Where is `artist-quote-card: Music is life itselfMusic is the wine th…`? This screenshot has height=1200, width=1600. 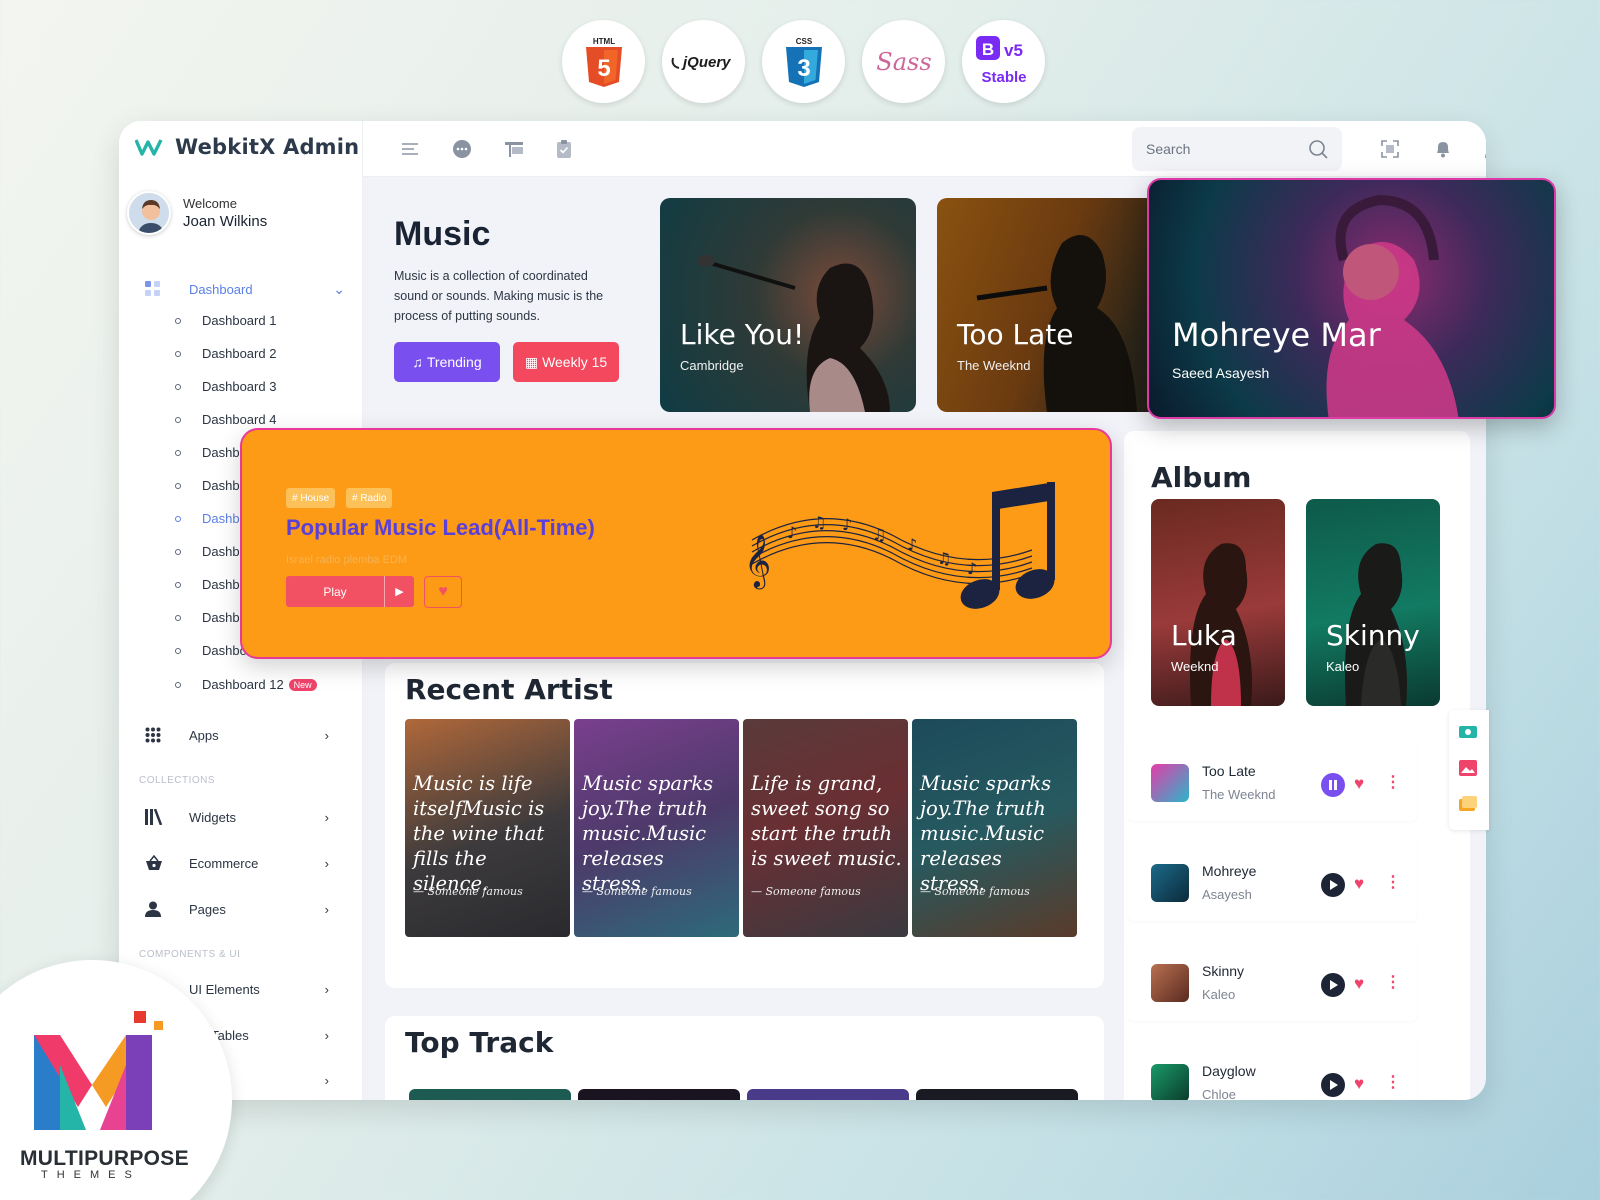
artist-quote-card: Music is life itselfMusic is the wine th… is located at coordinates (487, 828).